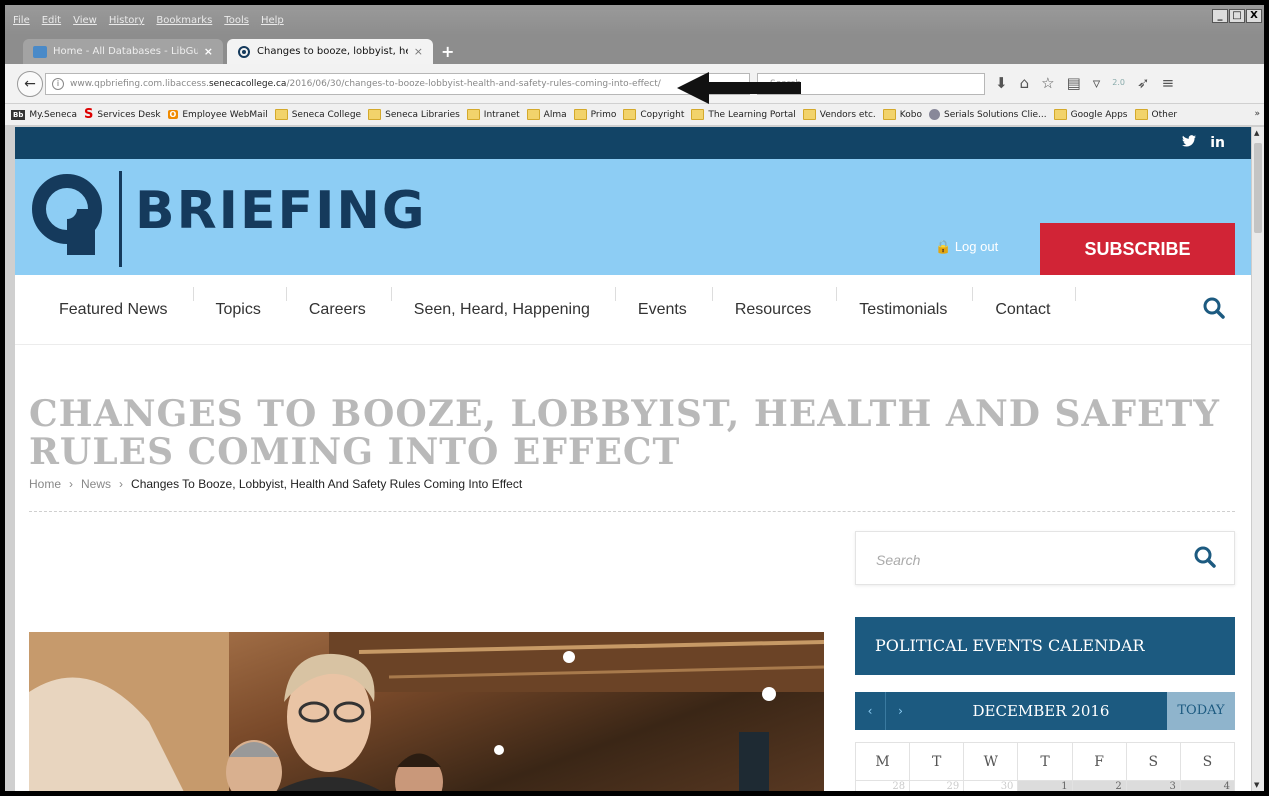  What do you see at coordinates (21, 20) in the screenshot?
I see `menu-file: File` at bounding box center [21, 20].